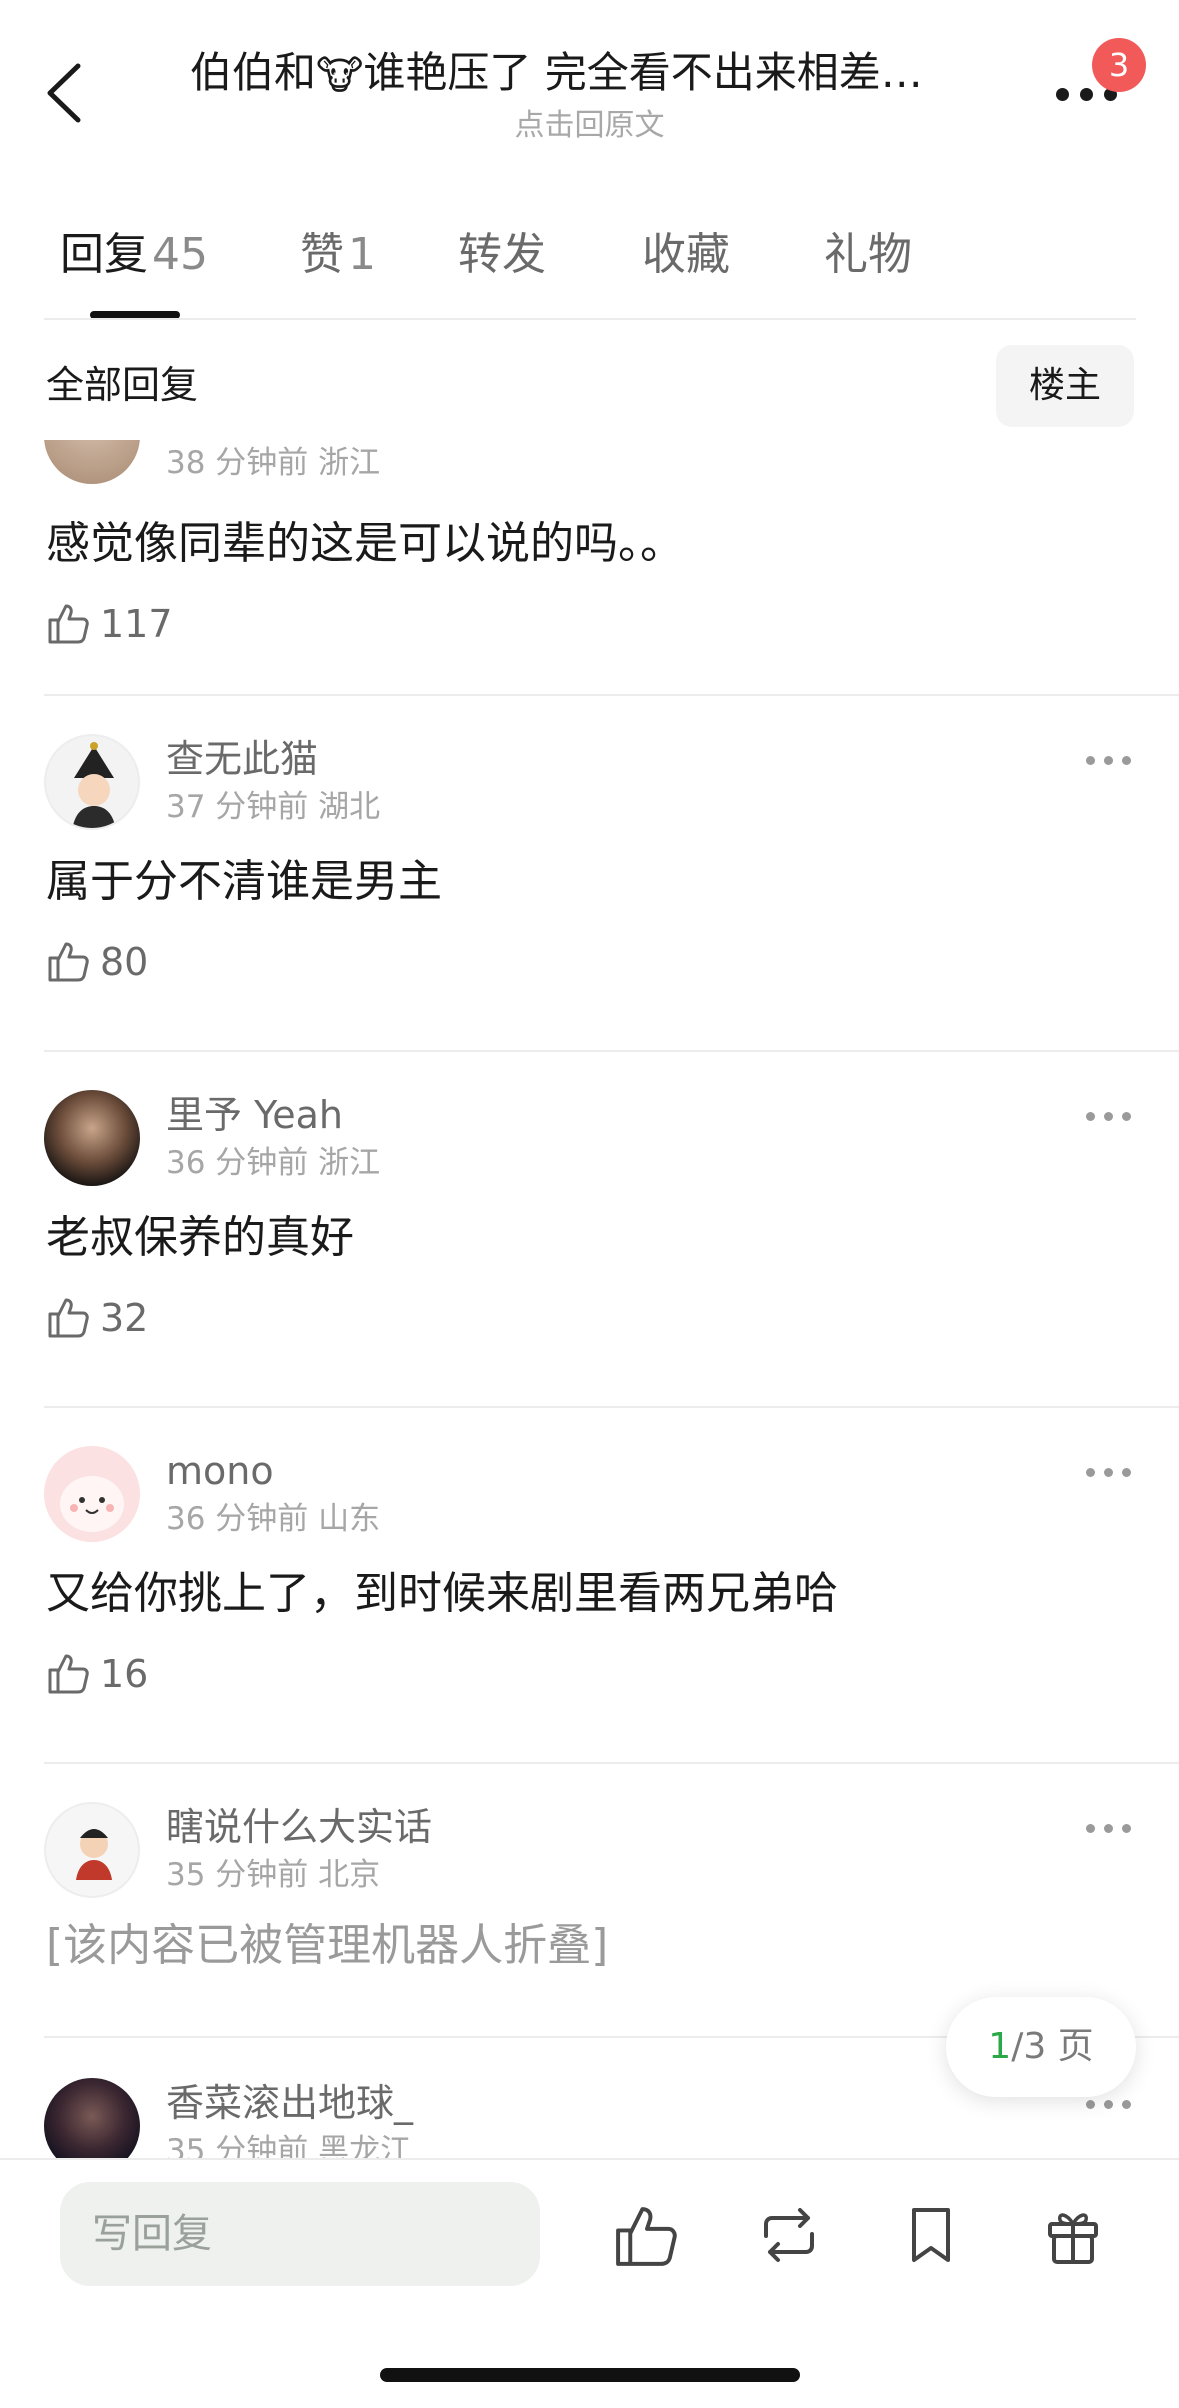 The height and width of the screenshot is (2408, 1179). What do you see at coordinates (362, 254) in the screenshot?
I see `tab-count: 1` at bounding box center [362, 254].